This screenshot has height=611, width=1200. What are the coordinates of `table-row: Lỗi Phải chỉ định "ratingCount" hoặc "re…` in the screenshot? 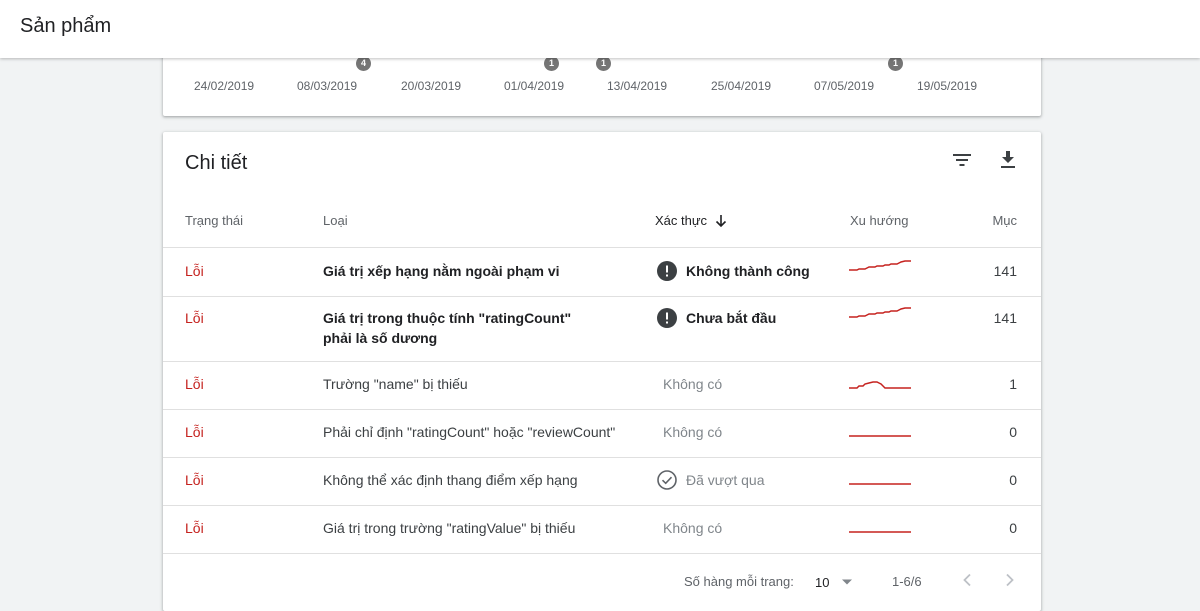 It's located at (602, 434).